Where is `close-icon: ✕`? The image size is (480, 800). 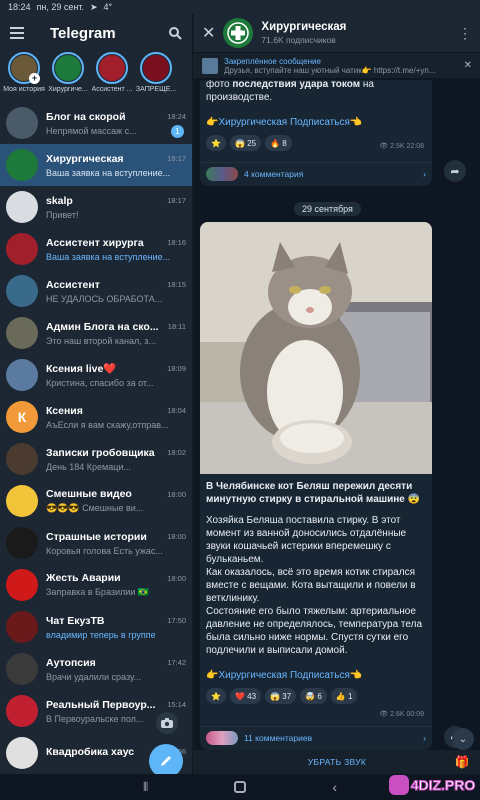
close-icon: ✕ is located at coordinates (208, 33).